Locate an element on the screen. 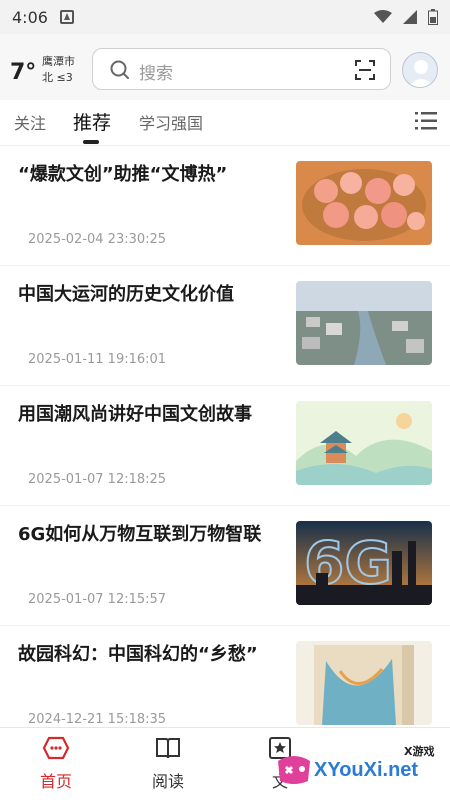 Image resolution: width=450 pixels, height=800 pixels. article-title: 用国潮风尚讲好中国文创故事 is located at coordinates (135, 414).